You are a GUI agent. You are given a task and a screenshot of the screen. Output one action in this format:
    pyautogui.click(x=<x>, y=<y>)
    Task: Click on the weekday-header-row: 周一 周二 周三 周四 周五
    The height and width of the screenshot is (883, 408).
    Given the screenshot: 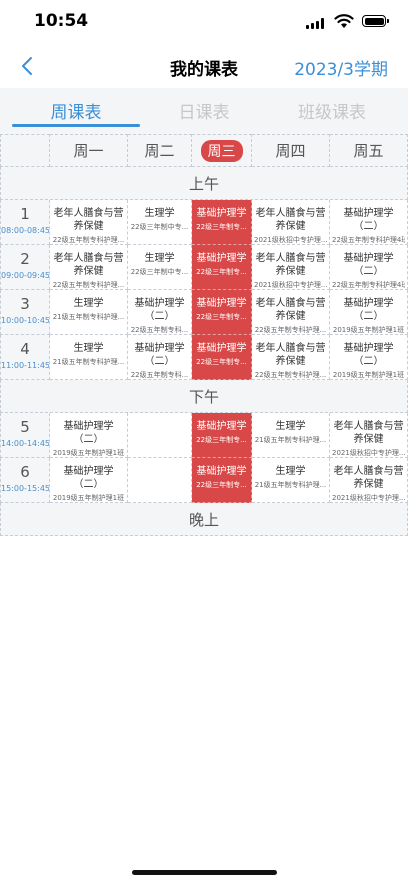 What is the action you would take?
    pyautogui.click(x=204, y=150)
    